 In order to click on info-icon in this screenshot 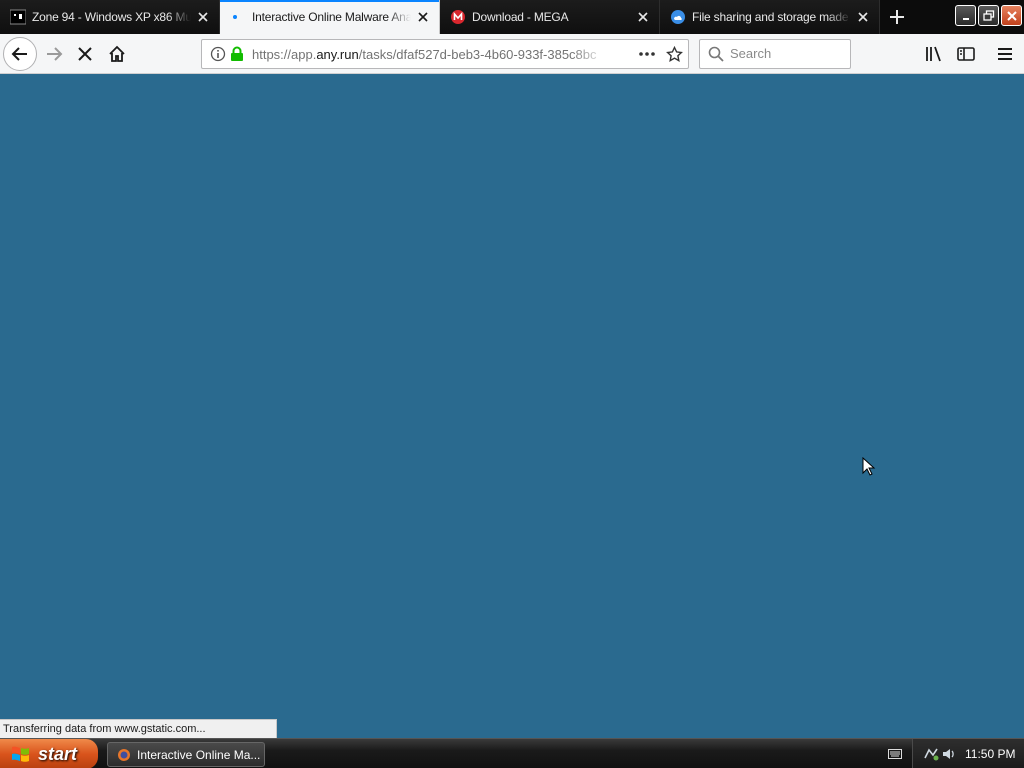, I will do `click(218, 55)`.